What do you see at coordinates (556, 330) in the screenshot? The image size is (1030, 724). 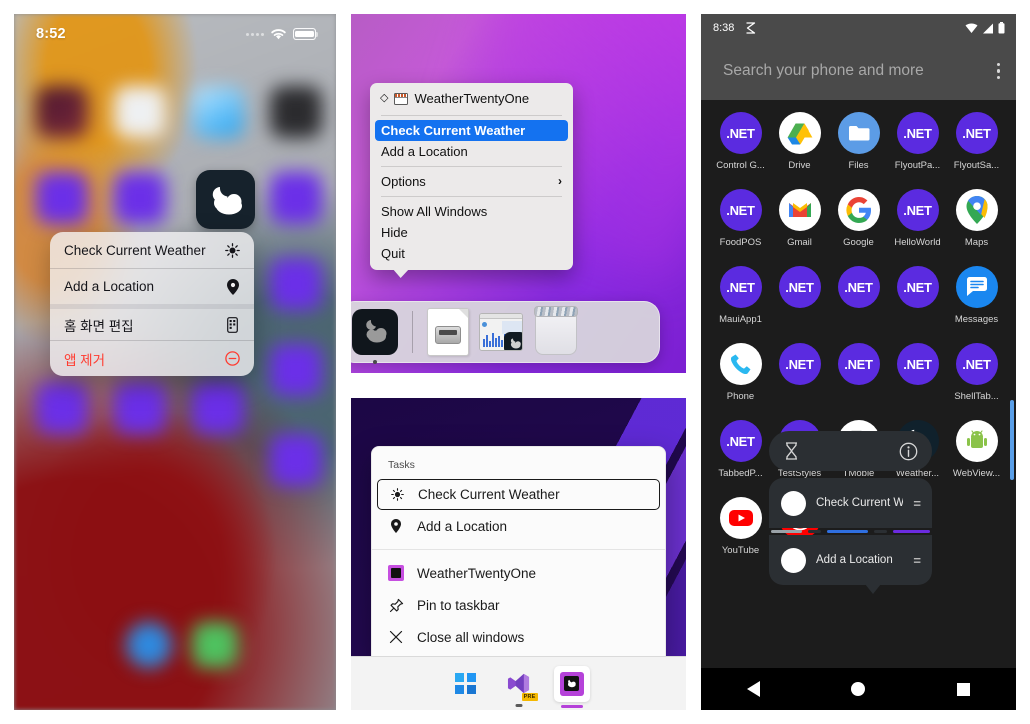 I see `dock-item-trash` at bounding box center [556, 330].